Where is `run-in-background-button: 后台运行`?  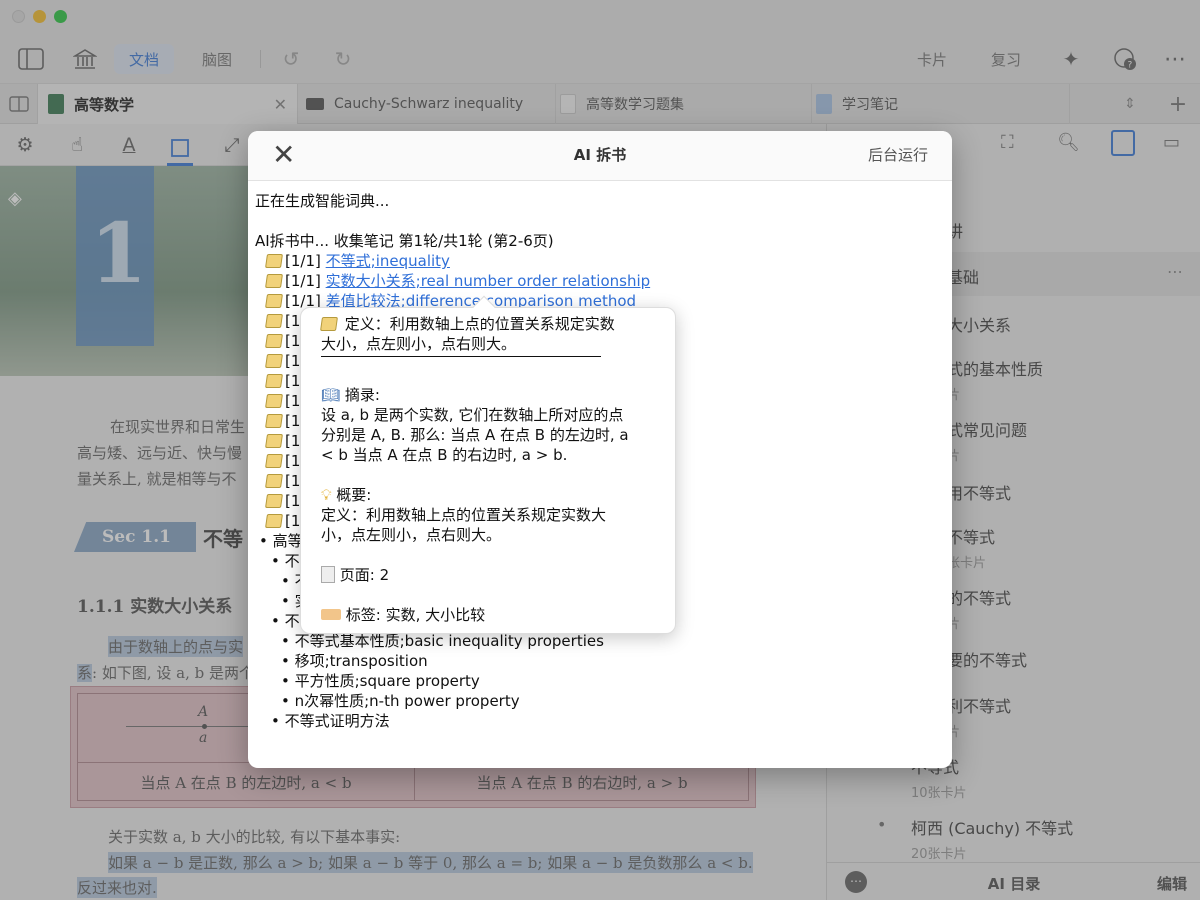 run-in-background-button: 后台运行 is located at coordinates (898, 154).